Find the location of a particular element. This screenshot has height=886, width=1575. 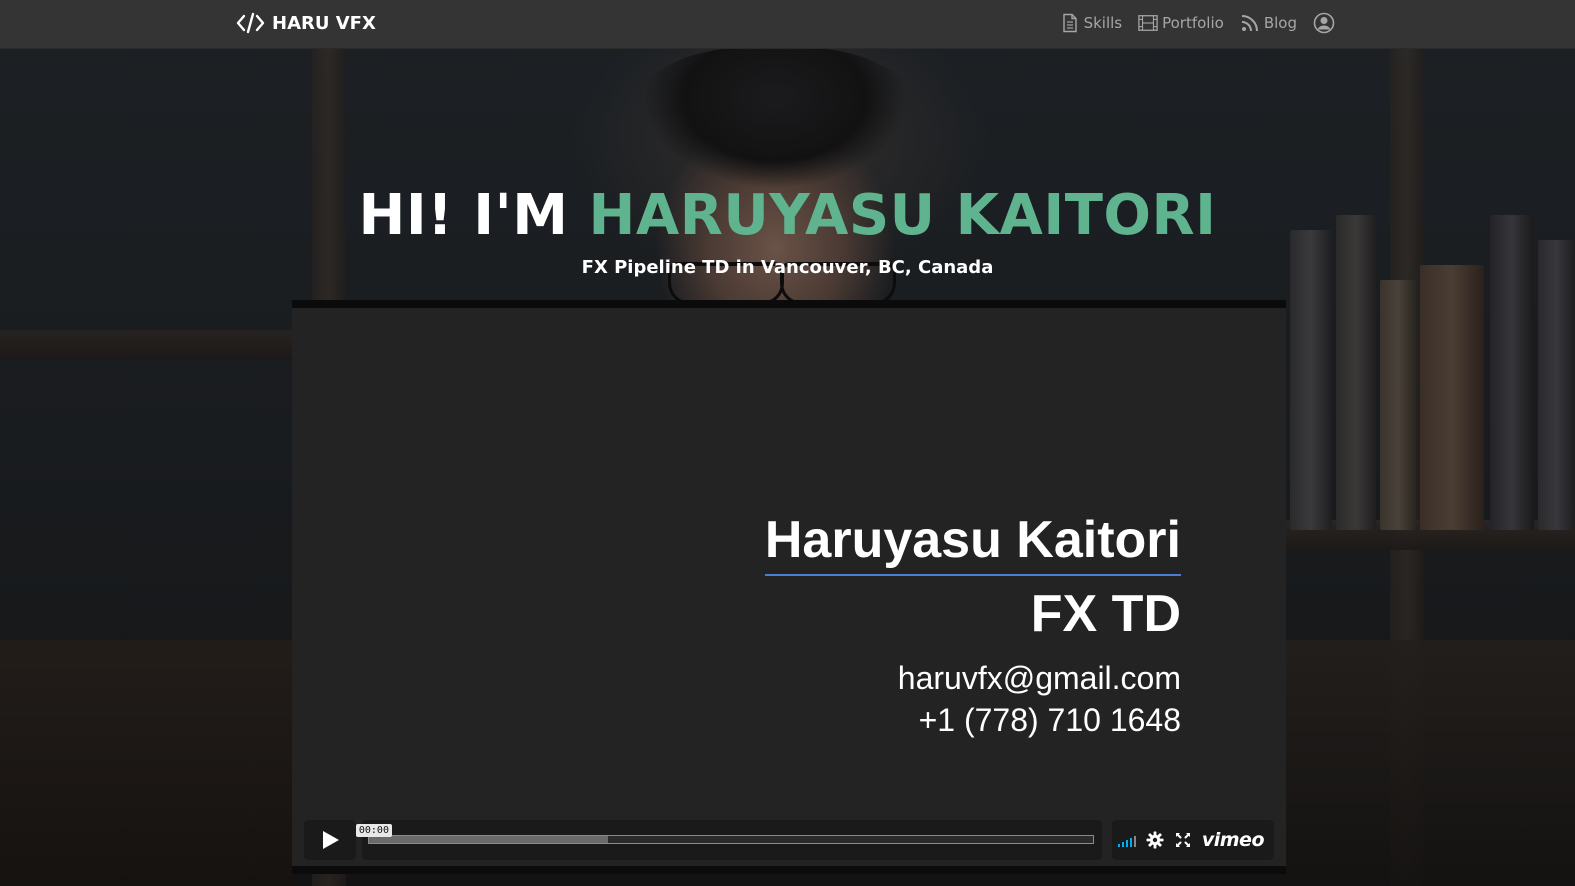

user-circle-icon is located at coordinates (1324, 23).